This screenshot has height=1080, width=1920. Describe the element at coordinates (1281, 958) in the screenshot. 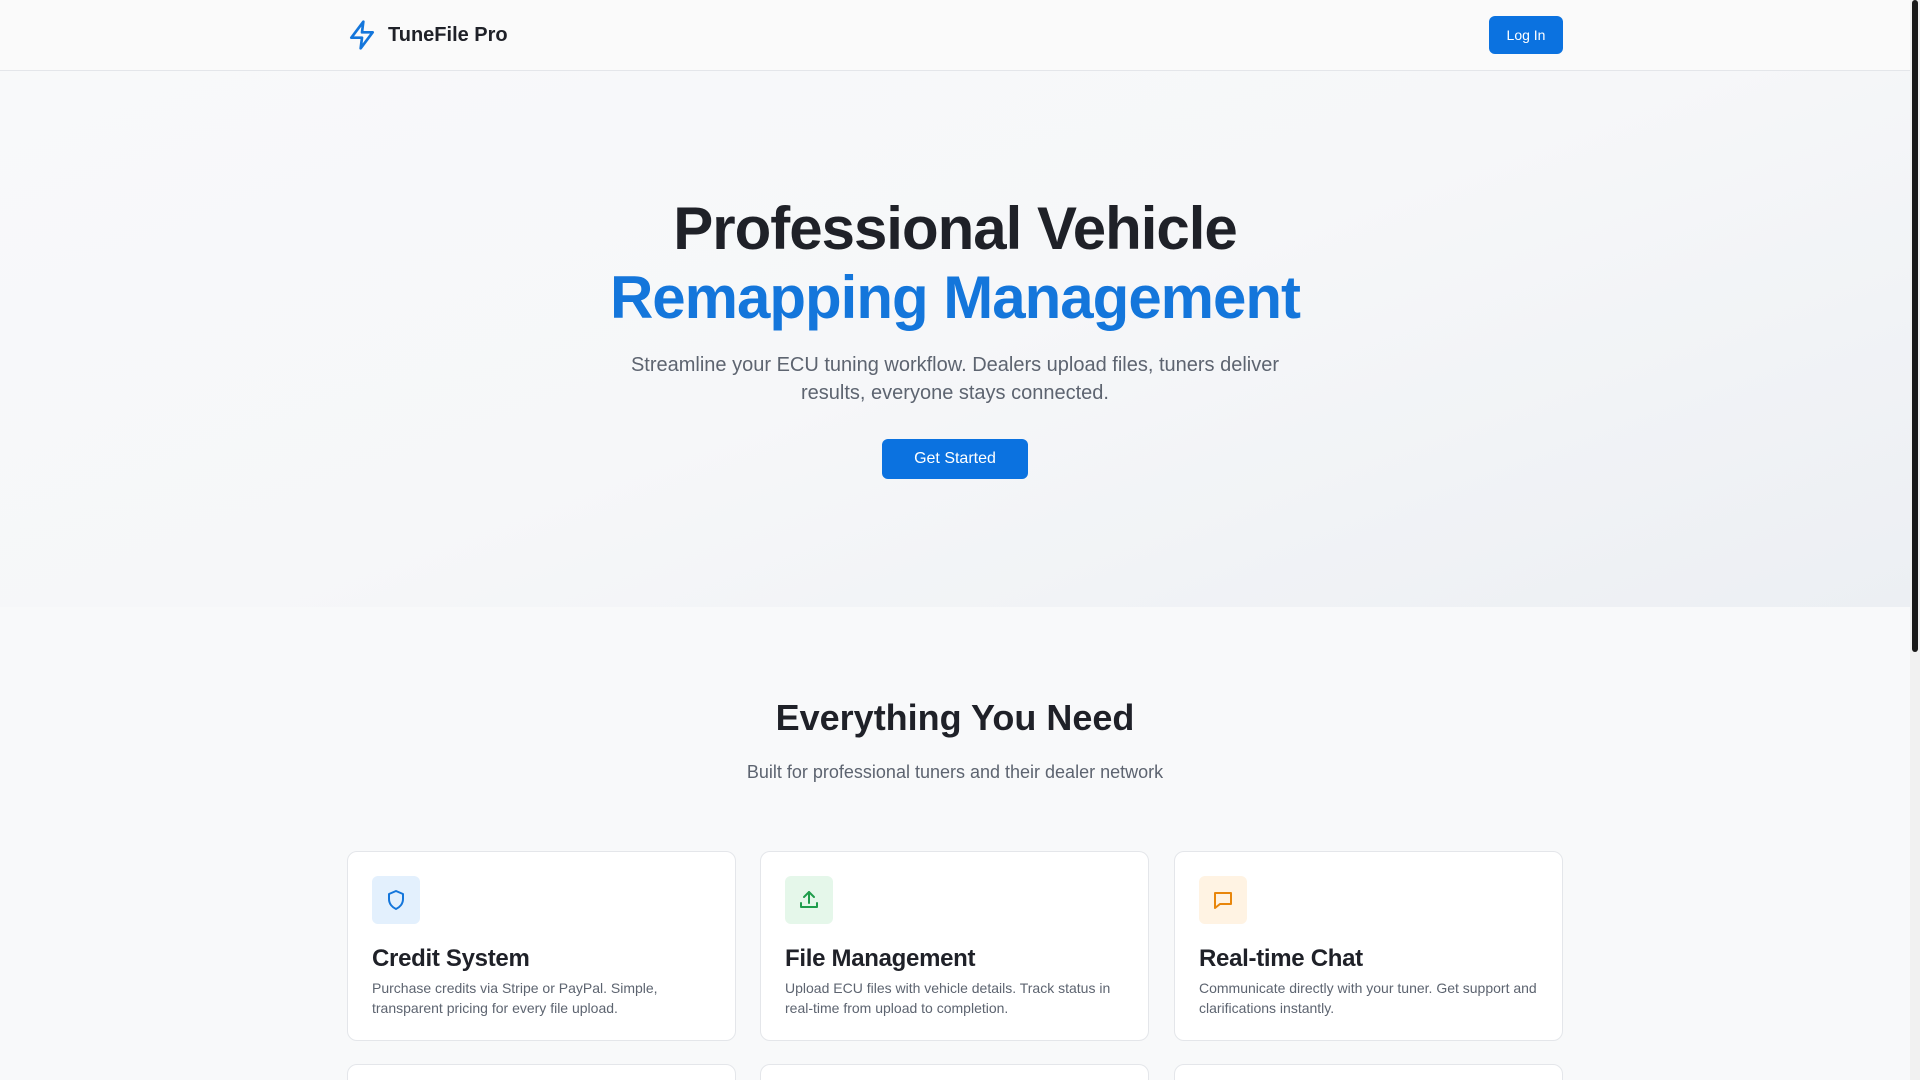

I see `card-title: Real-time Chat` at that location.